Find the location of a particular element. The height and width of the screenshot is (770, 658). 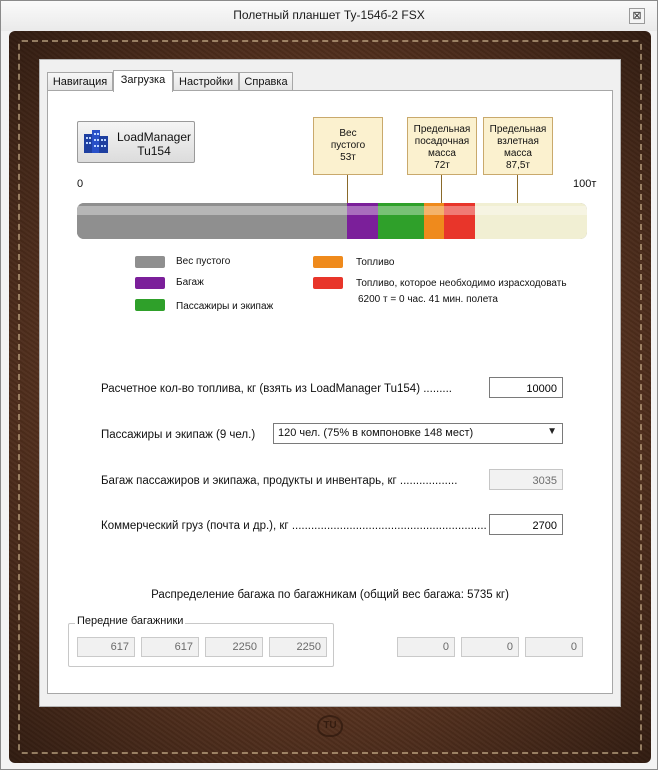

rear-hold-2: 0 is located at coordinates (490, 647).